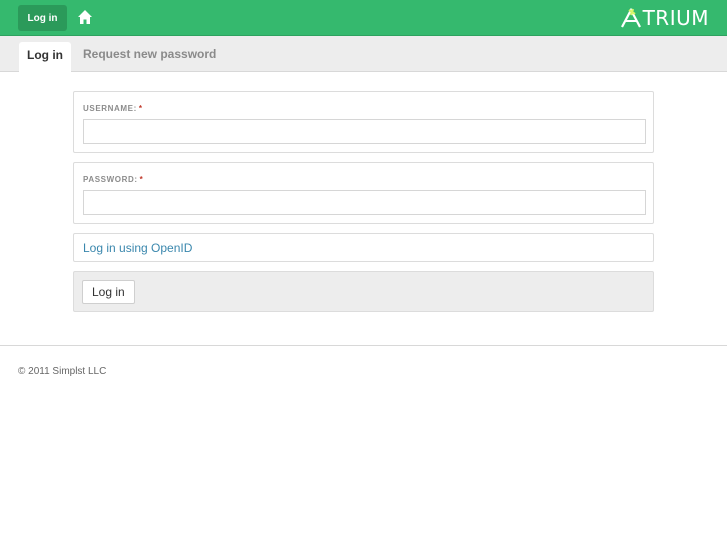 This screenshot has width=727, height=545. I want to click on brand-text: TRIUM, so click(675, 18).